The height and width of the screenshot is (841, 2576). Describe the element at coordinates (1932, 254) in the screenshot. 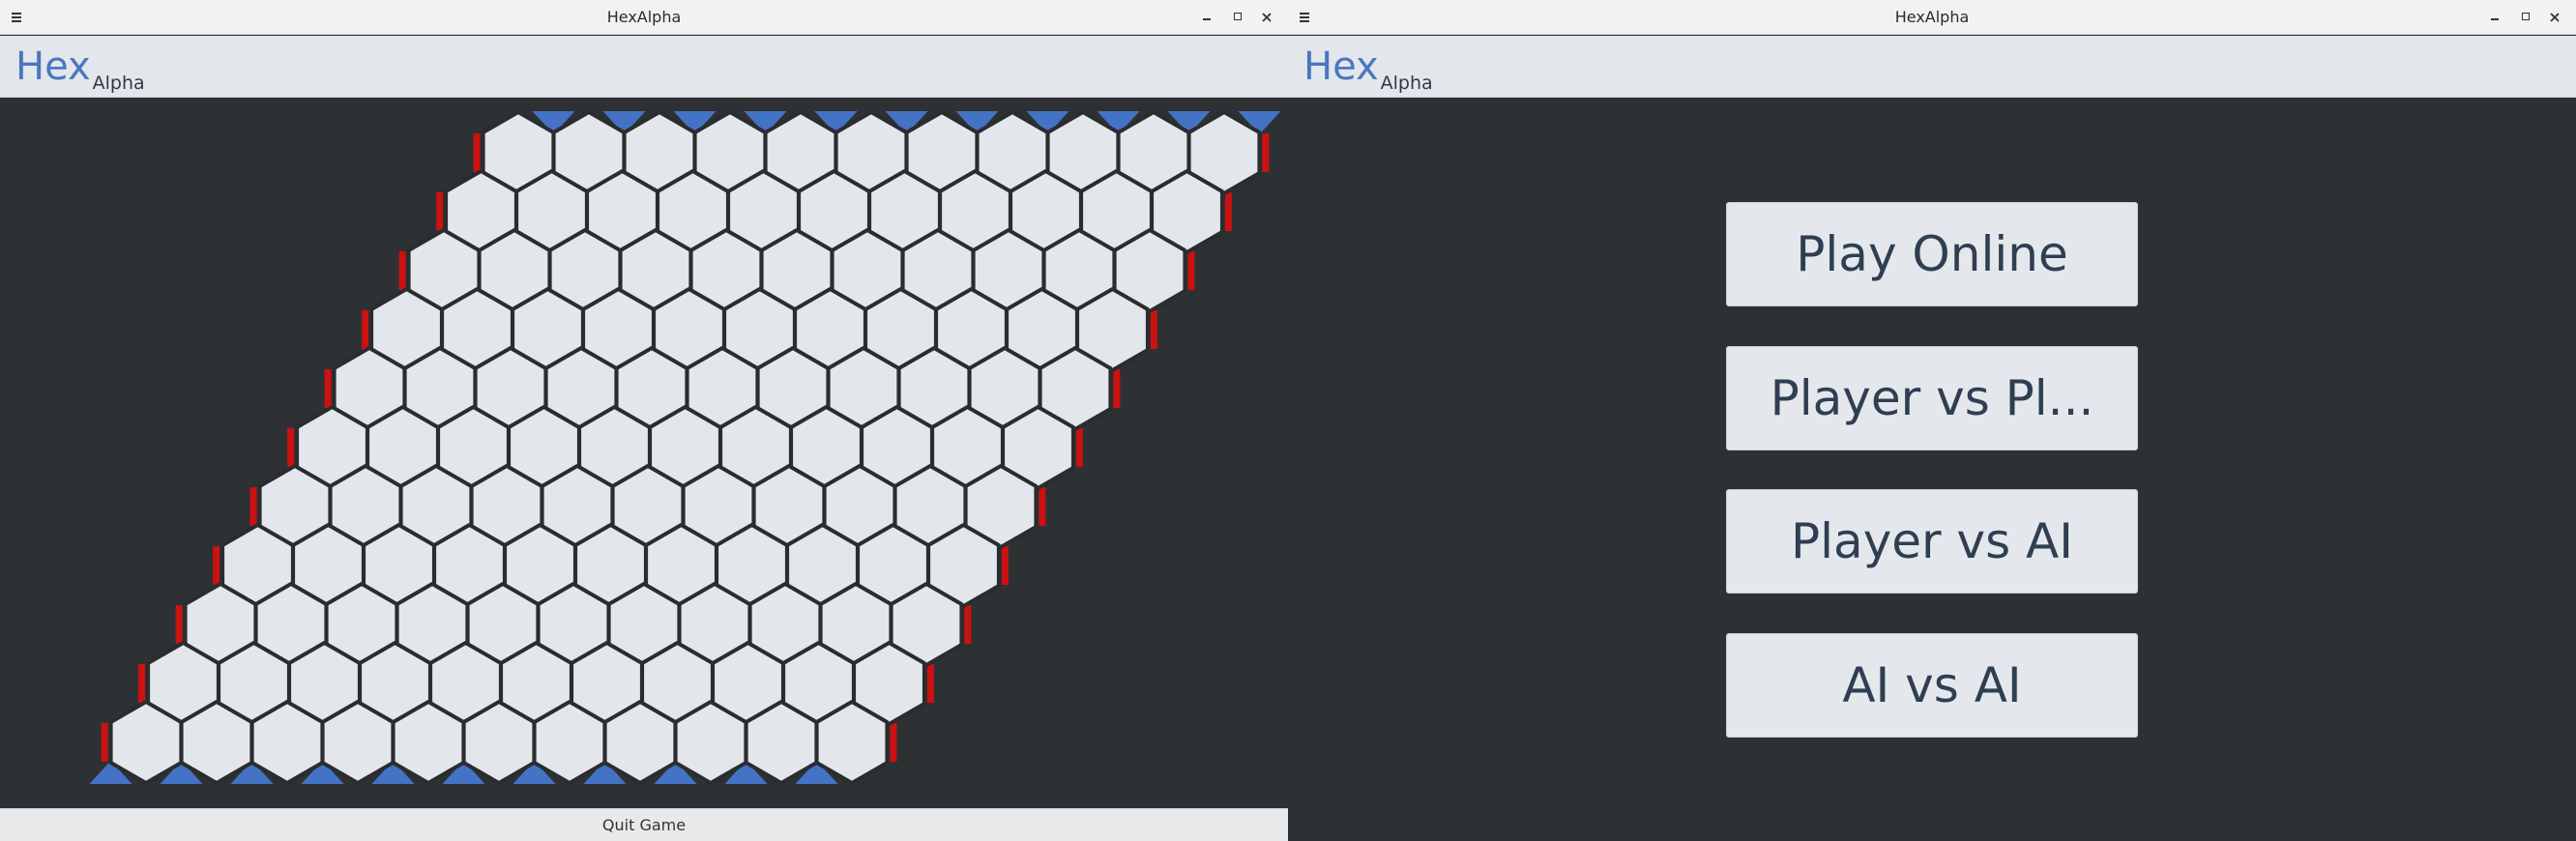

I see `play-online-button: Play Online` at that location.